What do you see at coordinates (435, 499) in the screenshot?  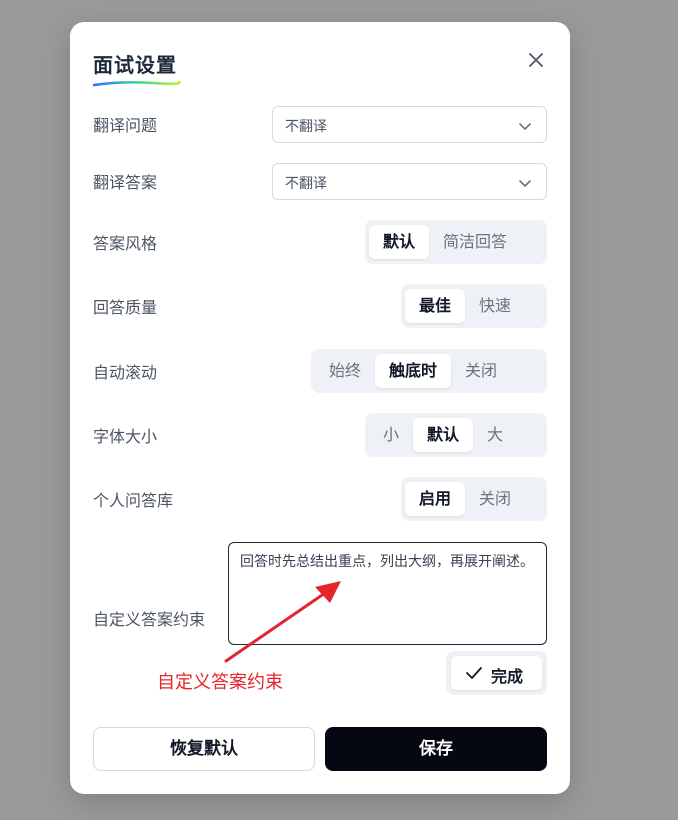 I see `personal-qa-option-enable: 启用` at bounding box center [435, 499].